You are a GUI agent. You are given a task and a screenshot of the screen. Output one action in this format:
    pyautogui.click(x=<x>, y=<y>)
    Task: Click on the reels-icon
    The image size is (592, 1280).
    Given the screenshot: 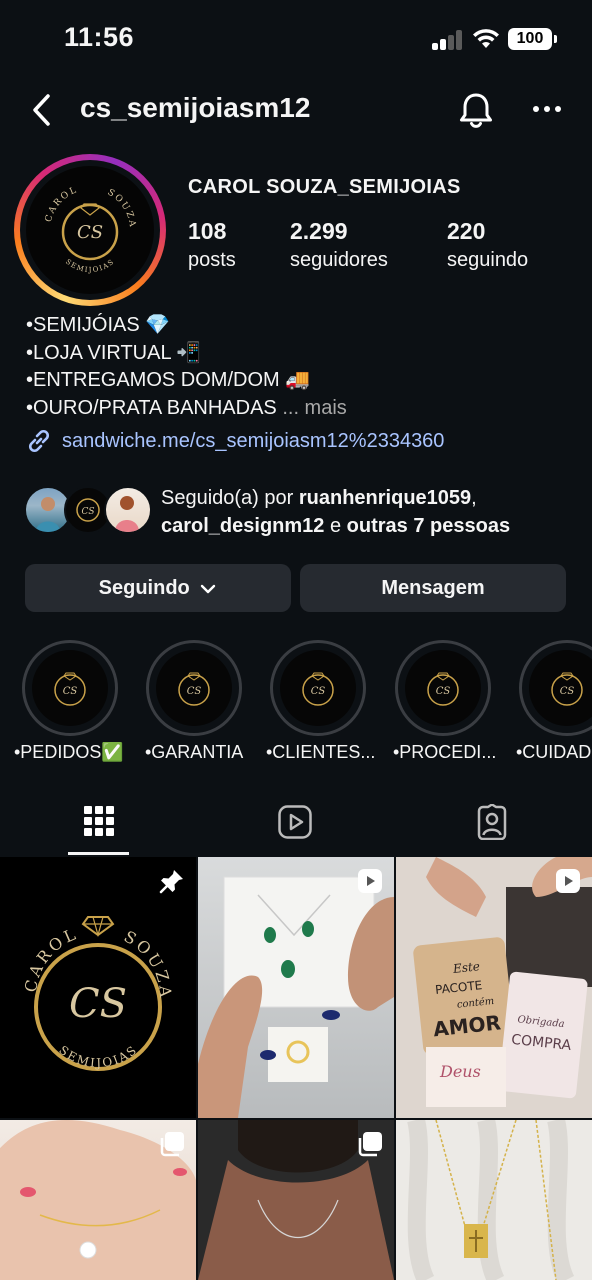 What is the action you would take?
    pyautogui.click(x=295, y=822)
    